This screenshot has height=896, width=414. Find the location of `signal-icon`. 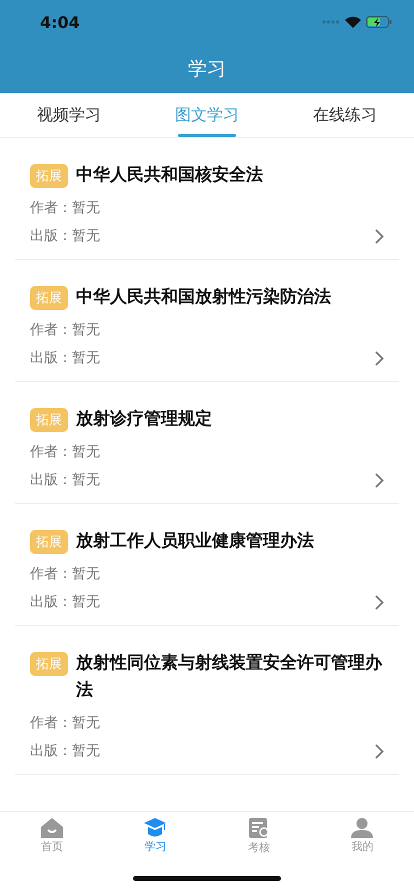

signal-icon is located at coordinates (331, 22).